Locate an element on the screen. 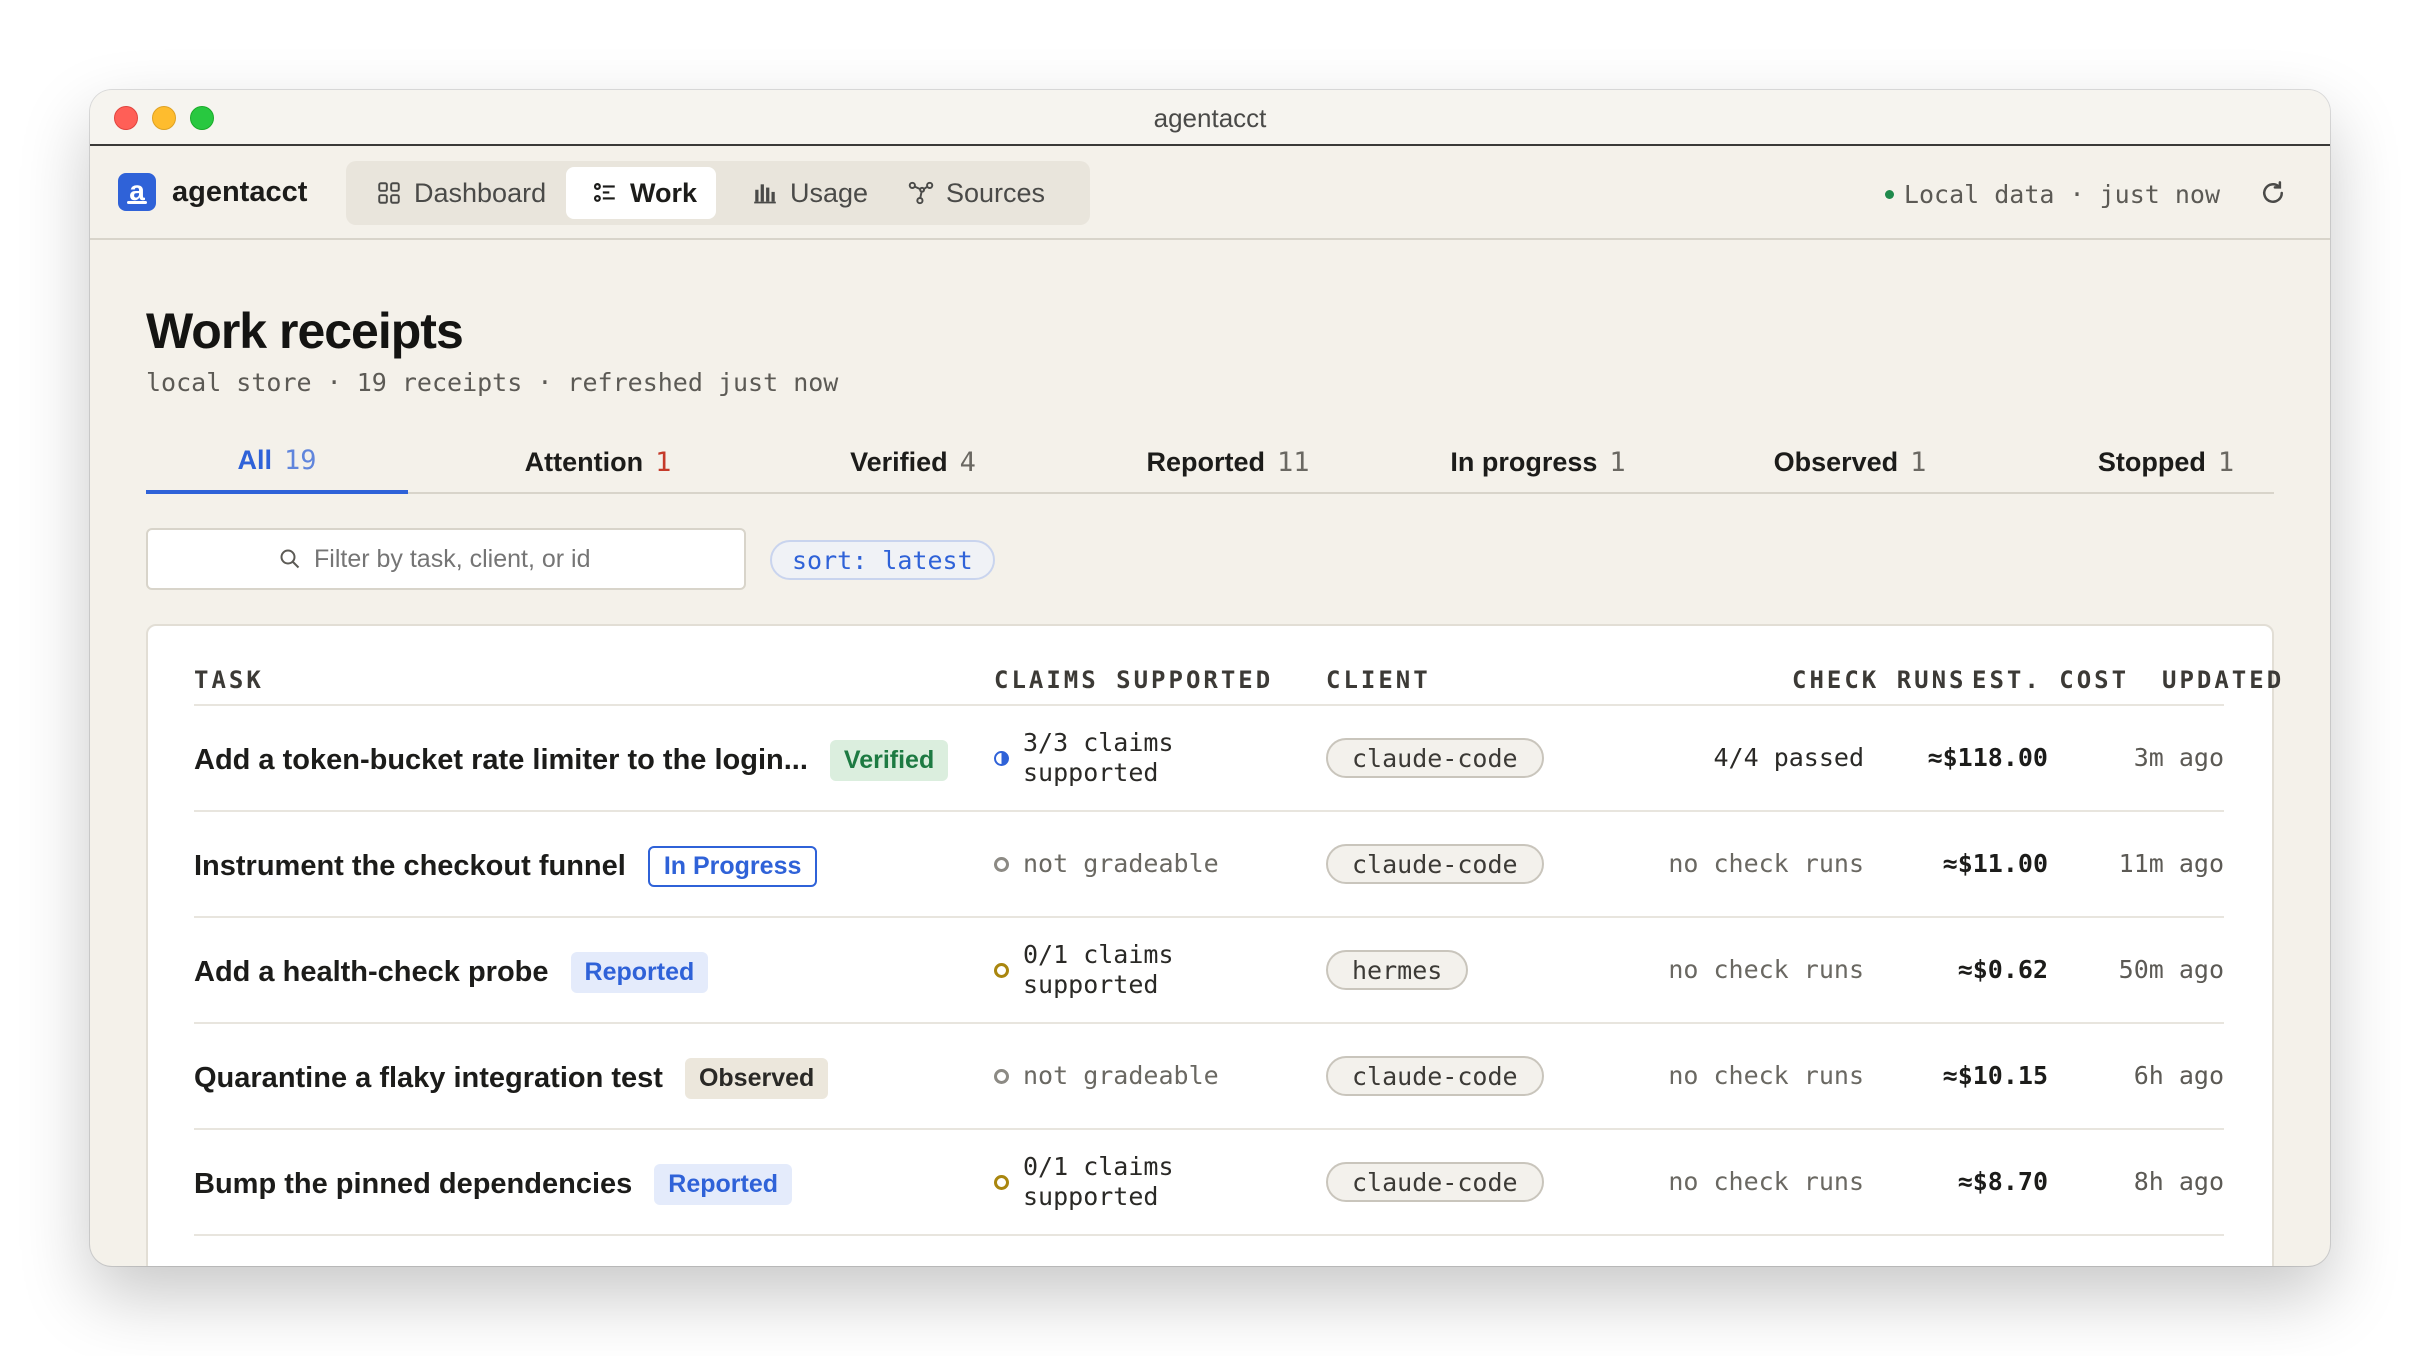 The width and height of the screenshot is (2420, 1356). checklist-icon is located at coordinates (604, 192).